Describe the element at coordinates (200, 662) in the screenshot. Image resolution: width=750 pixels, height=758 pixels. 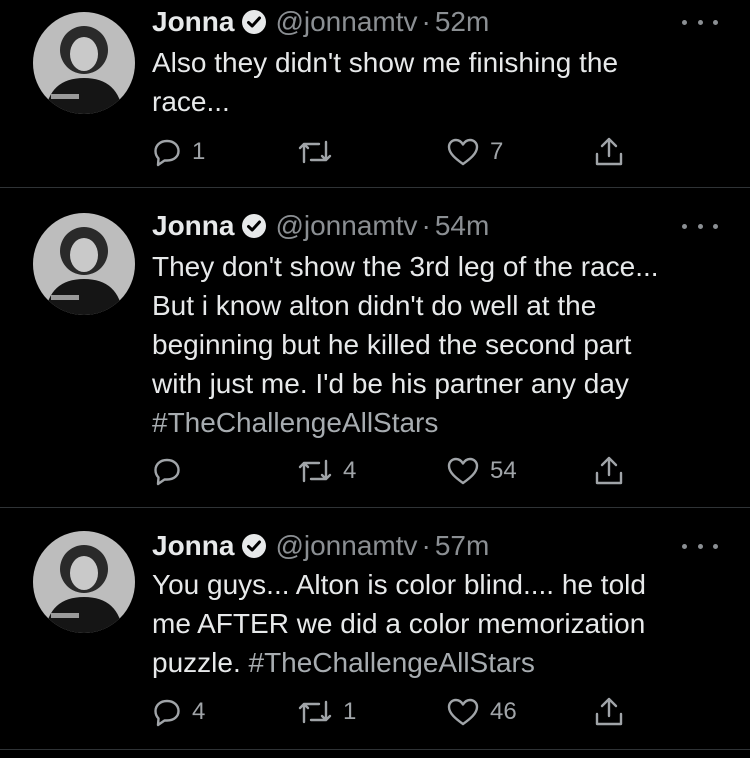
I see `tweet-text-fragment: puzzle.` at that location.